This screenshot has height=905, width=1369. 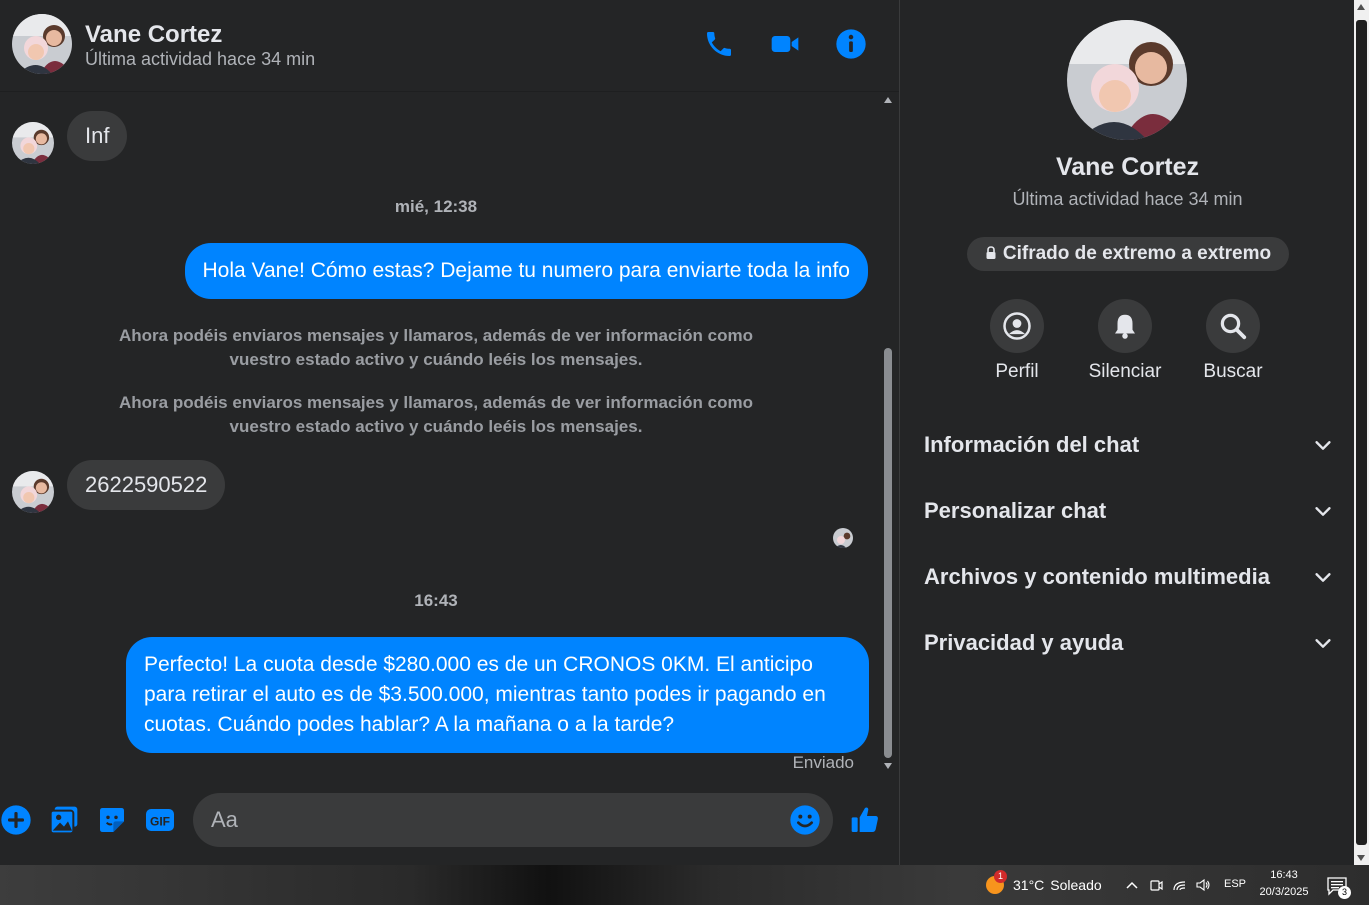 What do you see at coordinates (1029, 885) in the screenshot?
I see `temperature: 31°C` at bounding box center [1029, 885].